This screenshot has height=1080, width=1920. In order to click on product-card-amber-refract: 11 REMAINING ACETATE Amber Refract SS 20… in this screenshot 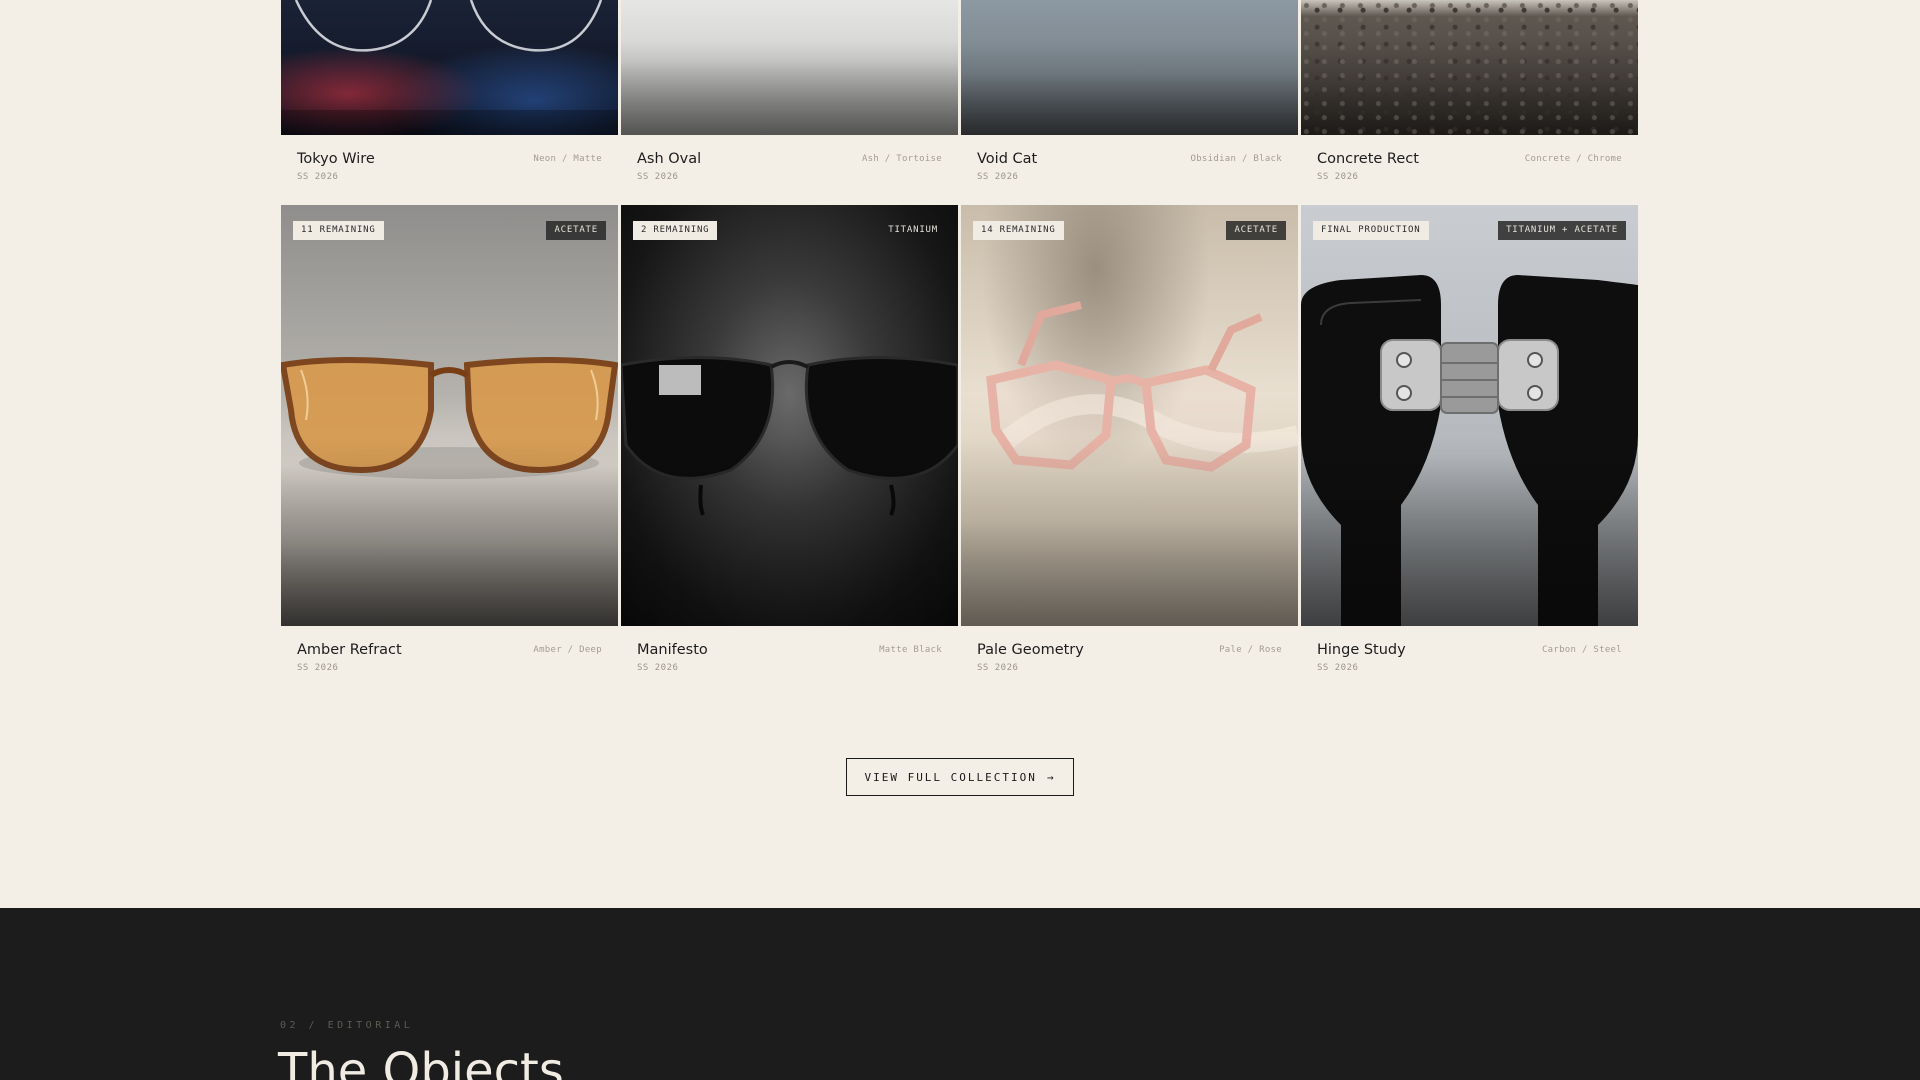, I will do `click(449, 450)`.